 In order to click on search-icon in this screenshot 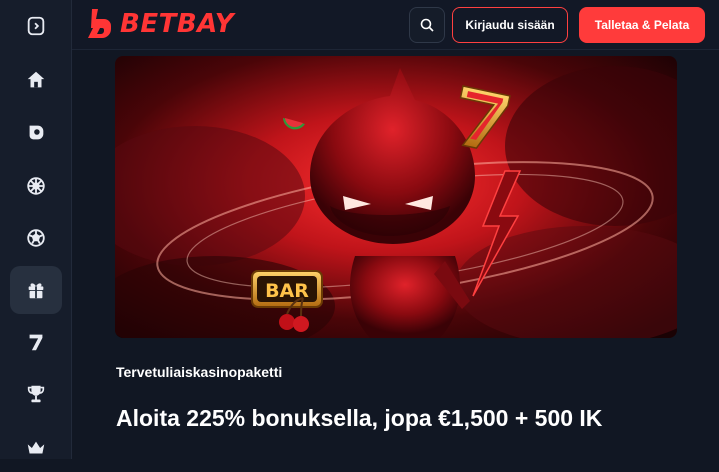, I will do `click(427, 25)`.